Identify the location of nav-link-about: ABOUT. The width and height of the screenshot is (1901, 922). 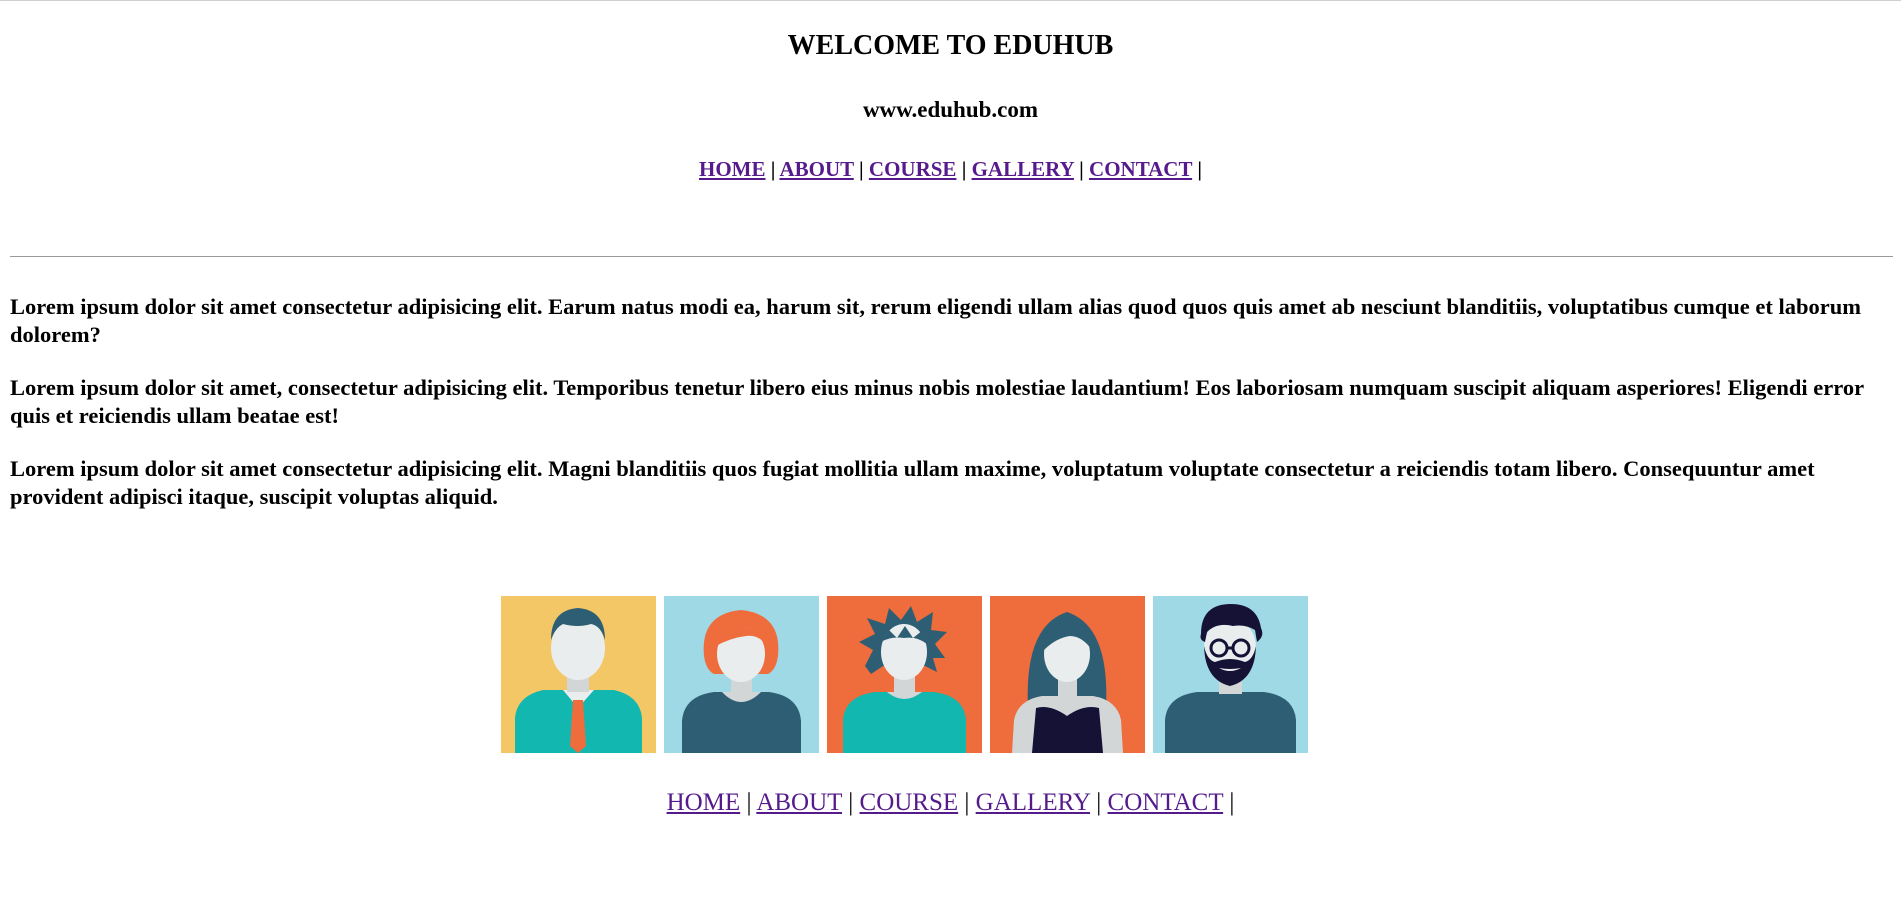
(816, 169).